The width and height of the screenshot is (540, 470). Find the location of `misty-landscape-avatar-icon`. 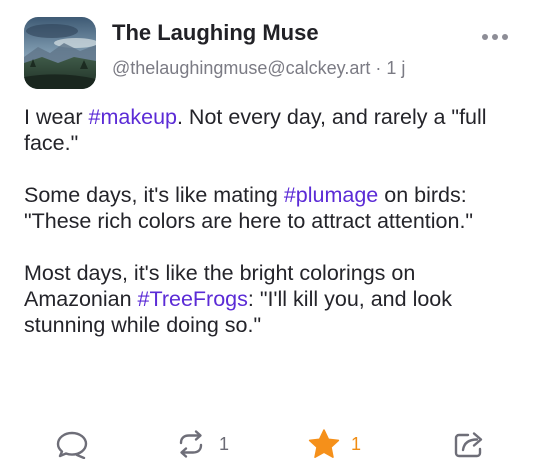

misty-landscape-avatar-icon is located at coordinates (60, 53).